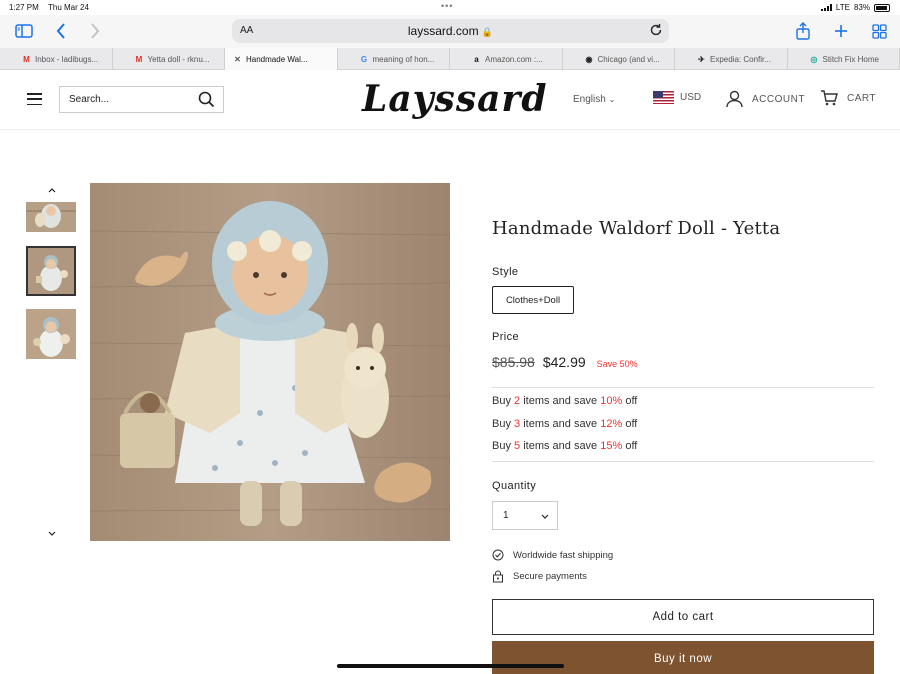  I want to click on browser-toolbar: AA layssard.com 🔒, so click(450, 31).